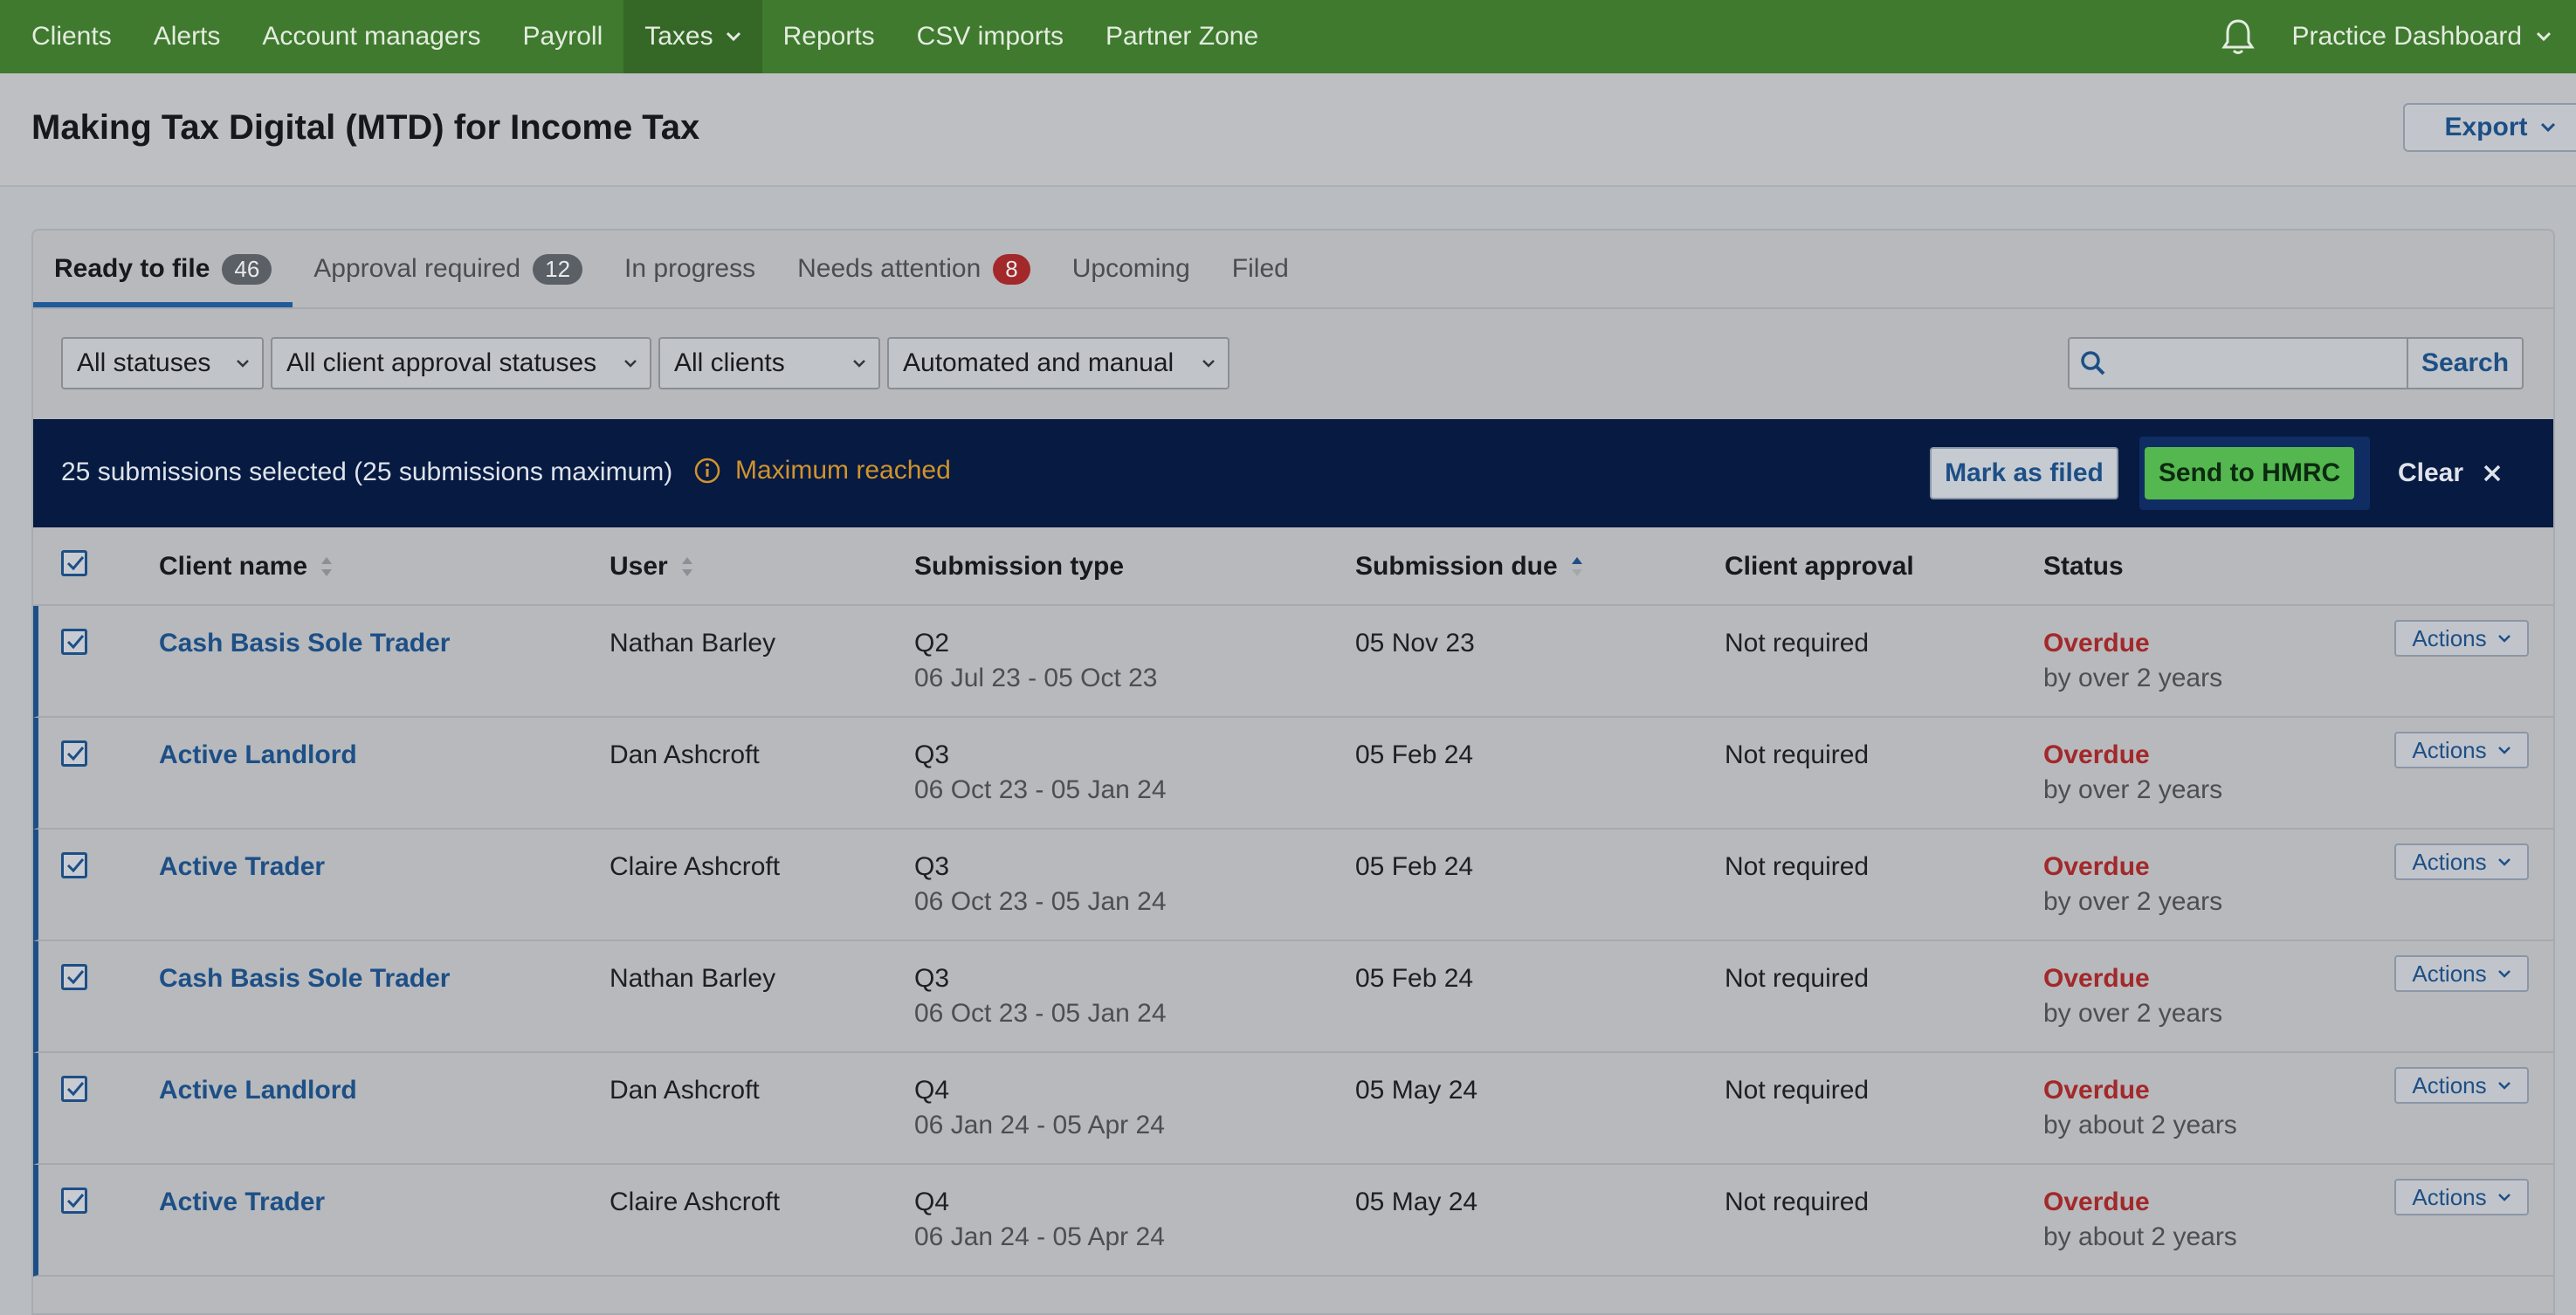 This screenshot has width=2576, height=1315. Describe the element at coordinates (913, 269) in the screenshot. I see `tab-needs-attention: Needs attention 8` at that location.